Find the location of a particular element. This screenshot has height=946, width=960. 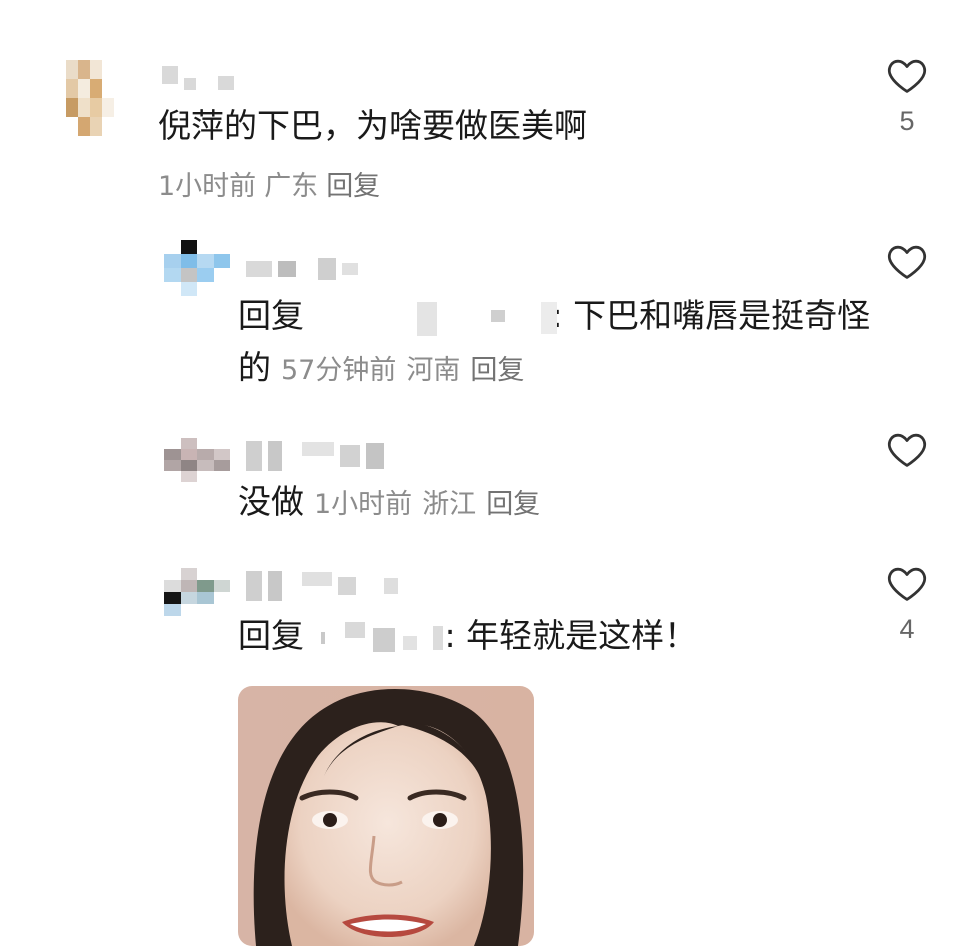

timestamp: 57分钟前 is located at coordinates (339, 370).